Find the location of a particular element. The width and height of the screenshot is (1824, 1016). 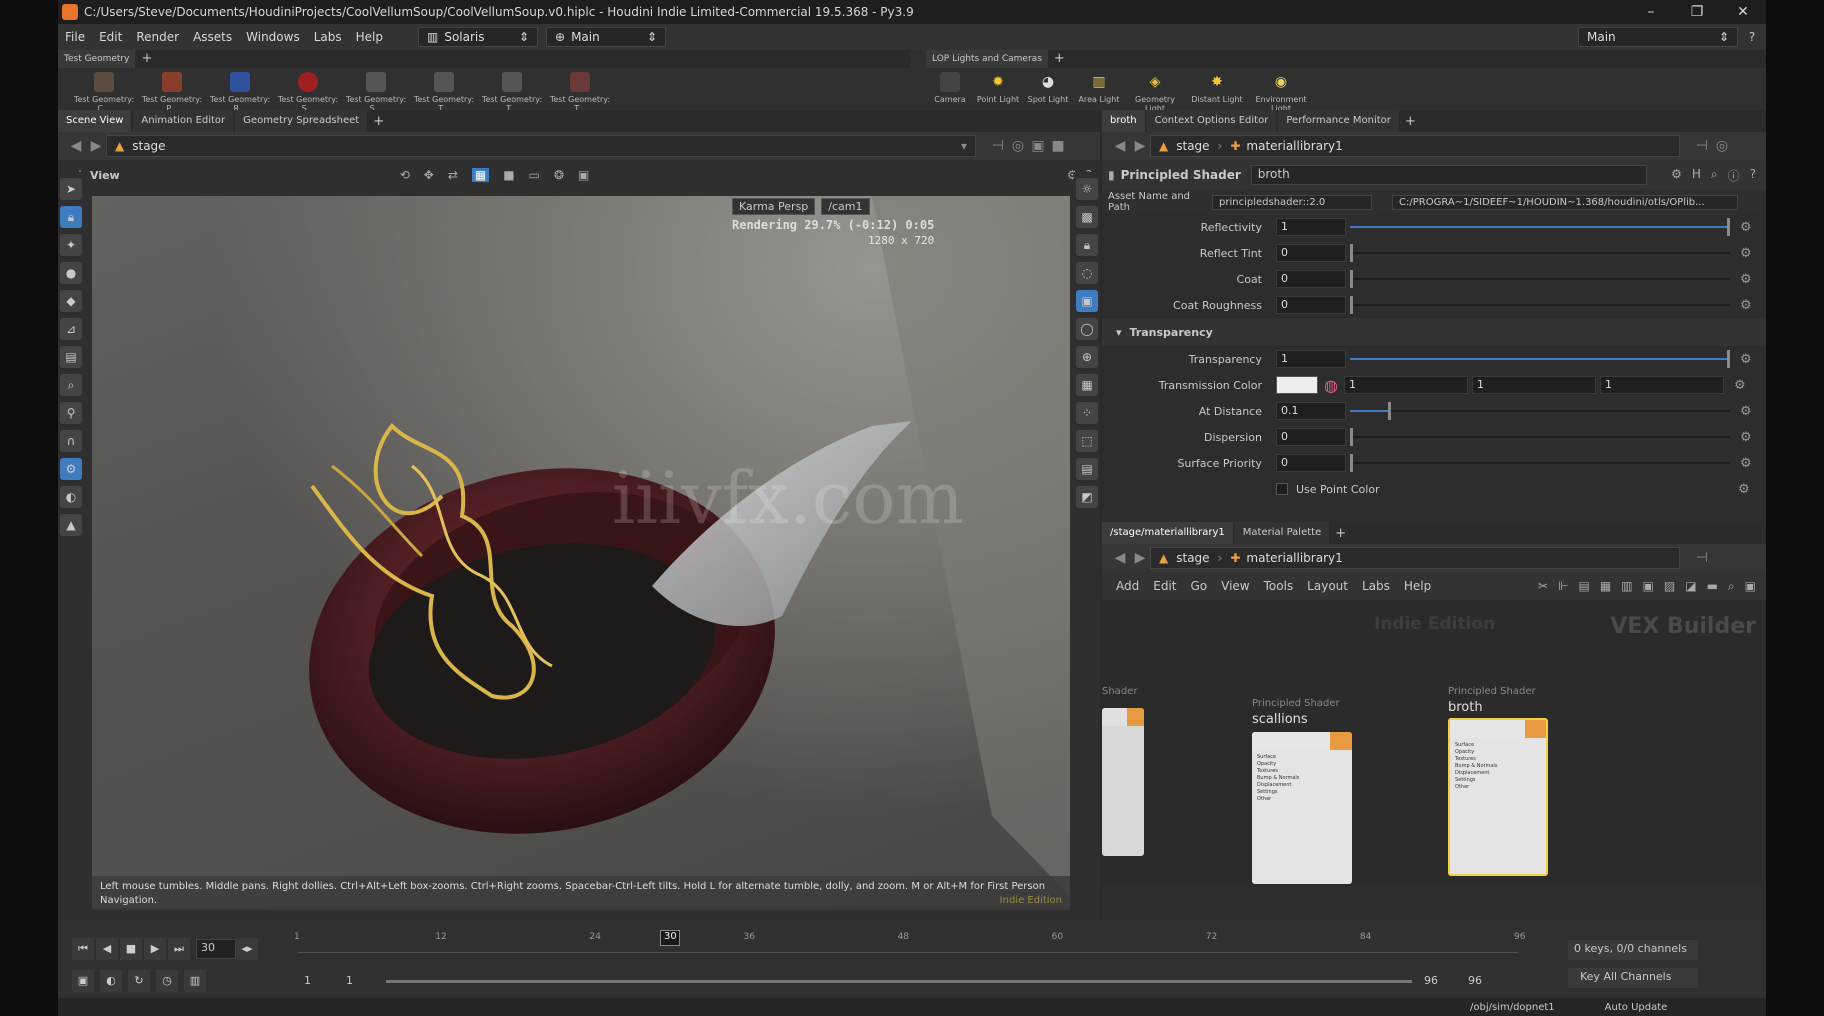

frame-icon: ▣ is located at coordinates (1750, 586).